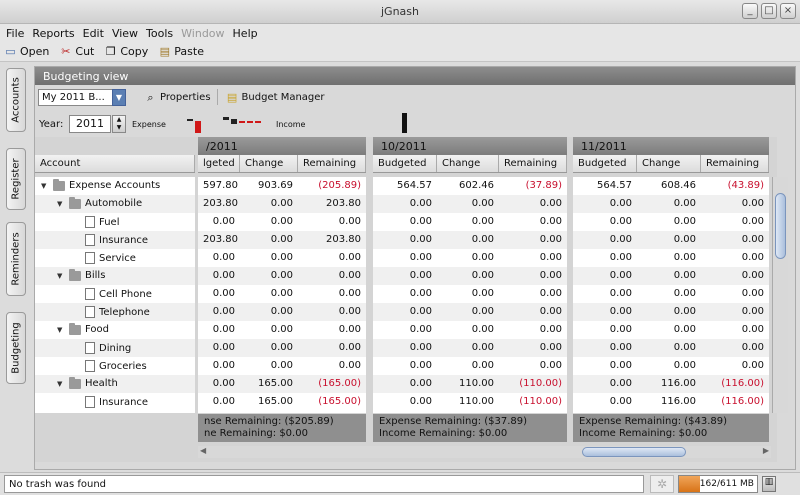 Image resolution: width=800 pixels, height=495 pixels. What do you see at coordinates (735, 402) in the screenshot?
I see `remaining-cell: (116.00)` at bounding box center [735, 402].